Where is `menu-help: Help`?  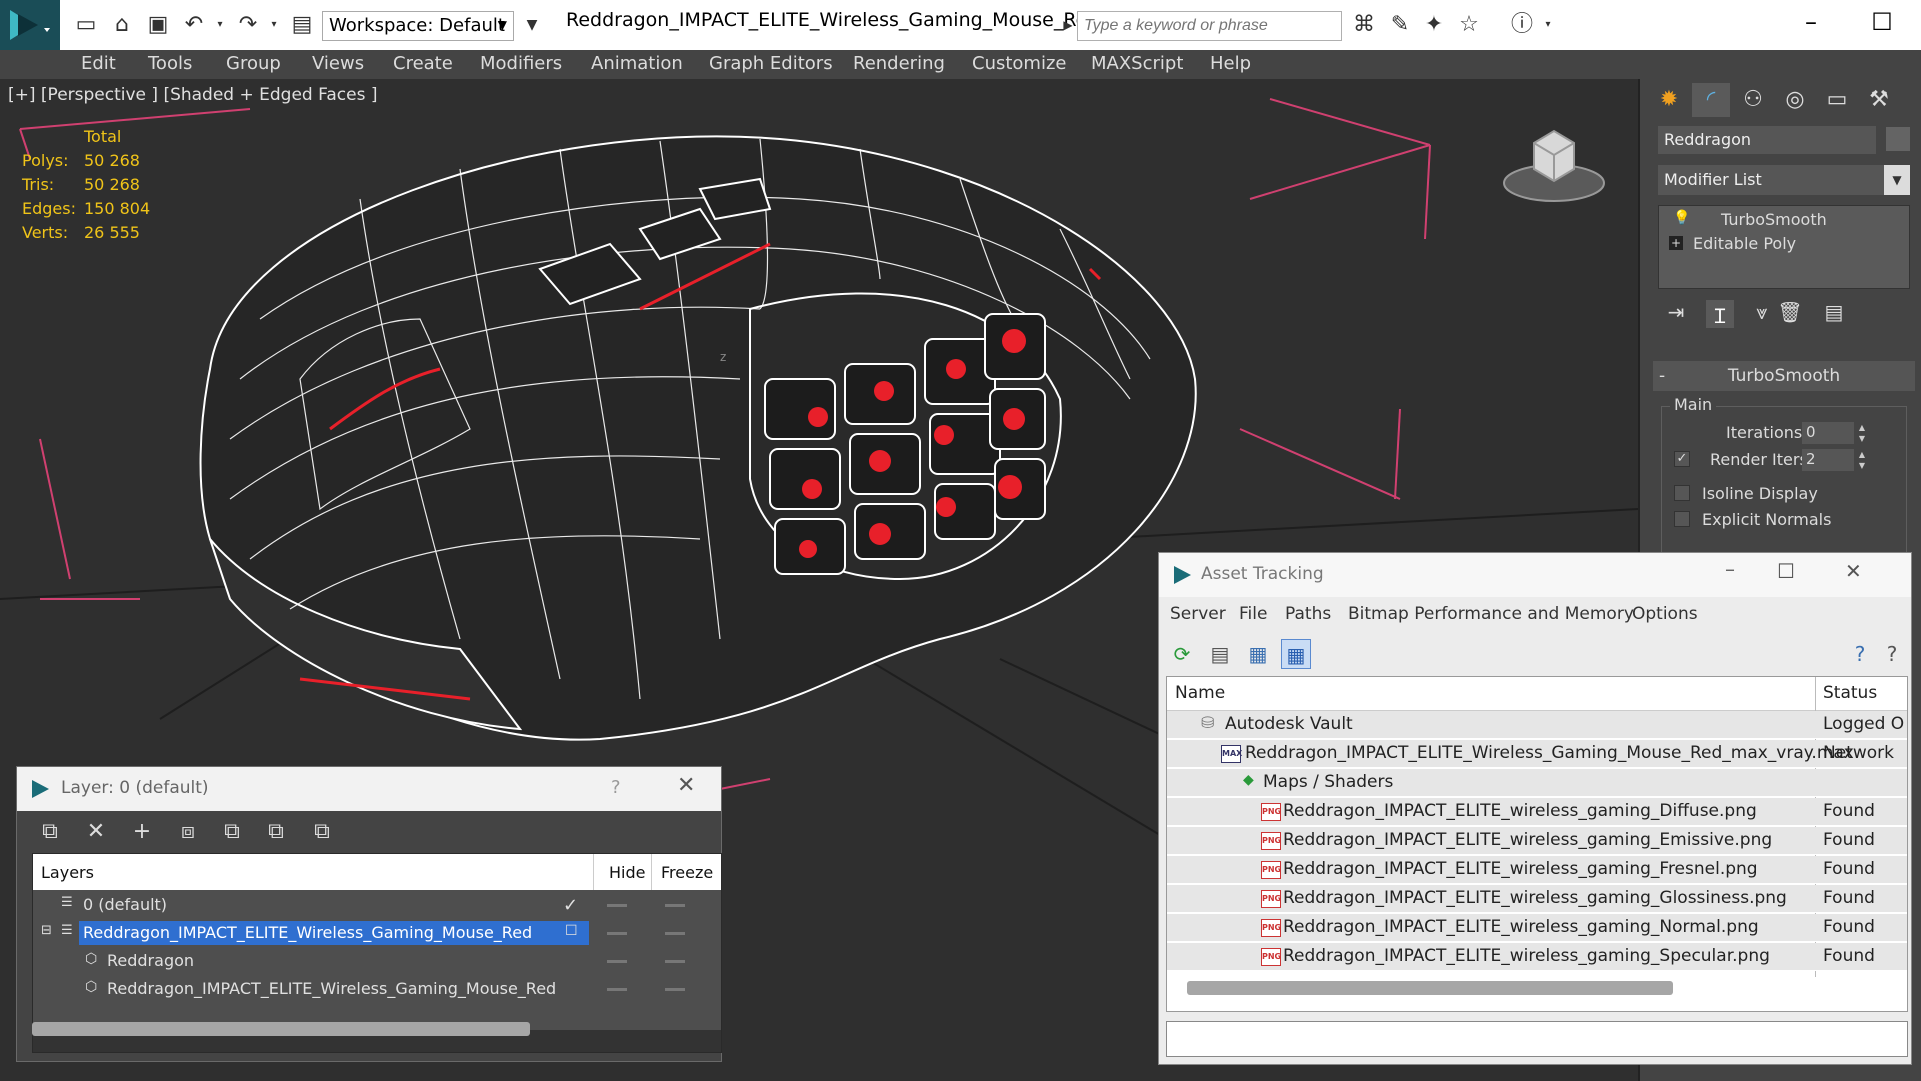 menu-help: Help is located at coordinates (1230, 63).